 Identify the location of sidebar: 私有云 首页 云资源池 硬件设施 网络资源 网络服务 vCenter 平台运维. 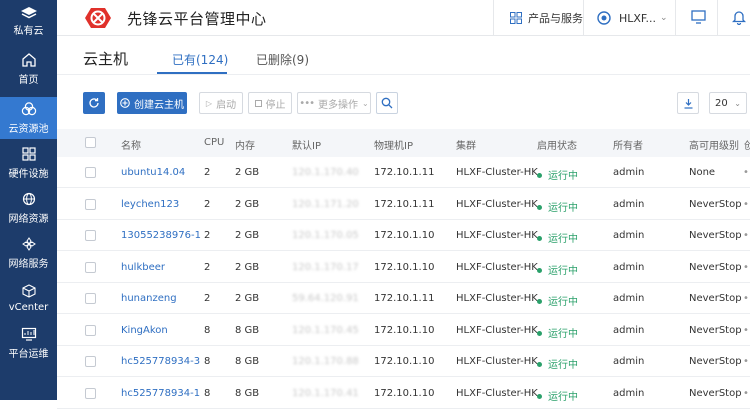
(28, 200).